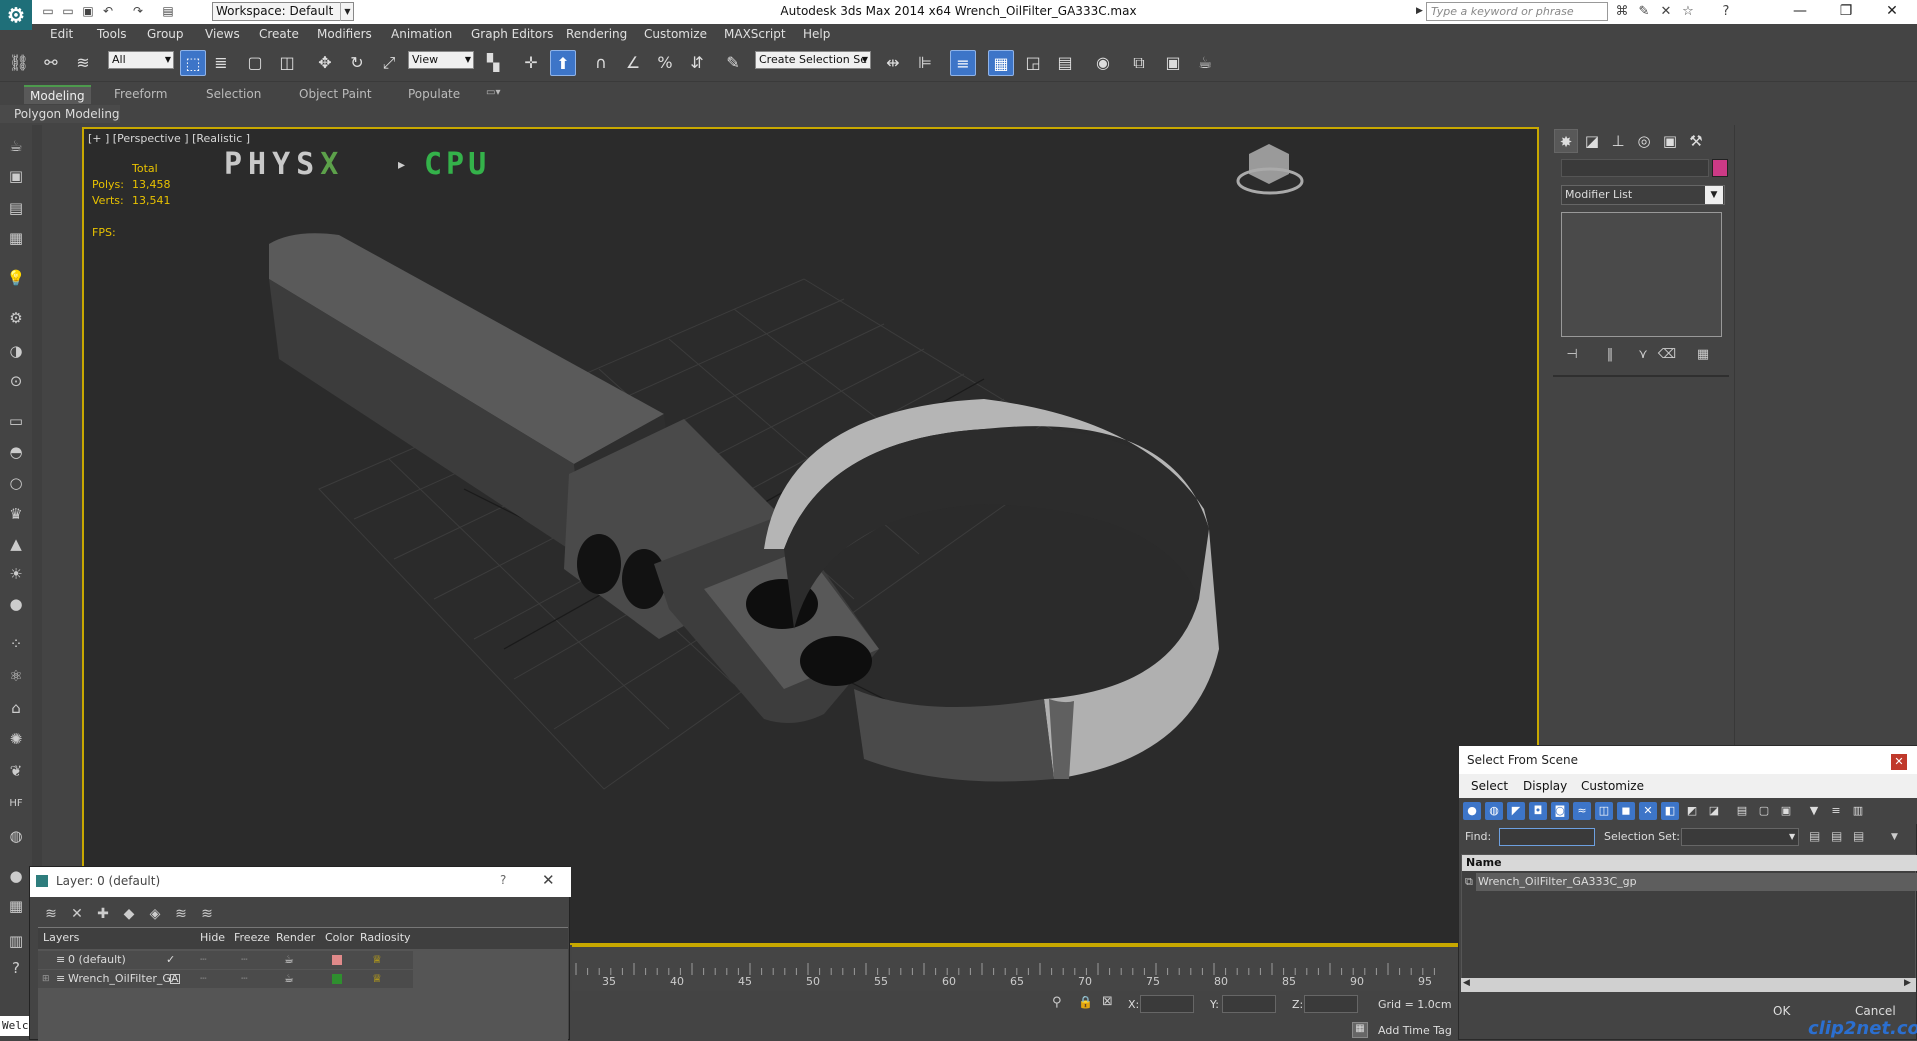 This screenshot has height=1041, width=1917. What do you see at coordinates (283, 11) in the screenshot?
I see `workspace-dropdown: Workspace: Default` at bounding box center [283, 11].